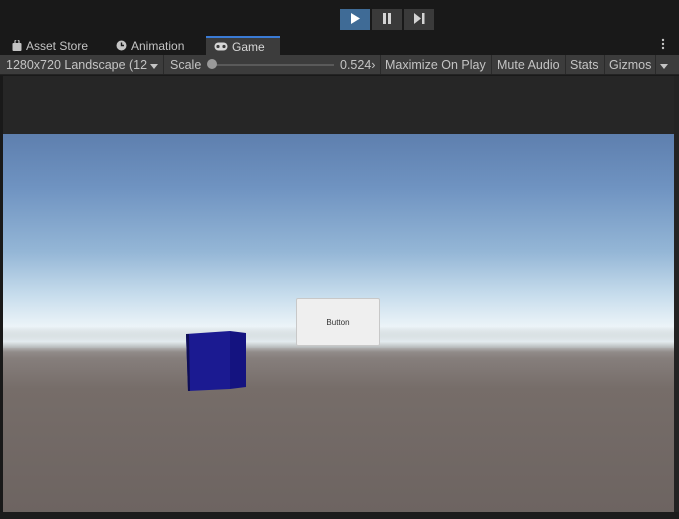 This screenshot has width=679, height=519. Describe the element at coordinates (663, 45) in the screenshot. I see `more-vert-icon` at that location.